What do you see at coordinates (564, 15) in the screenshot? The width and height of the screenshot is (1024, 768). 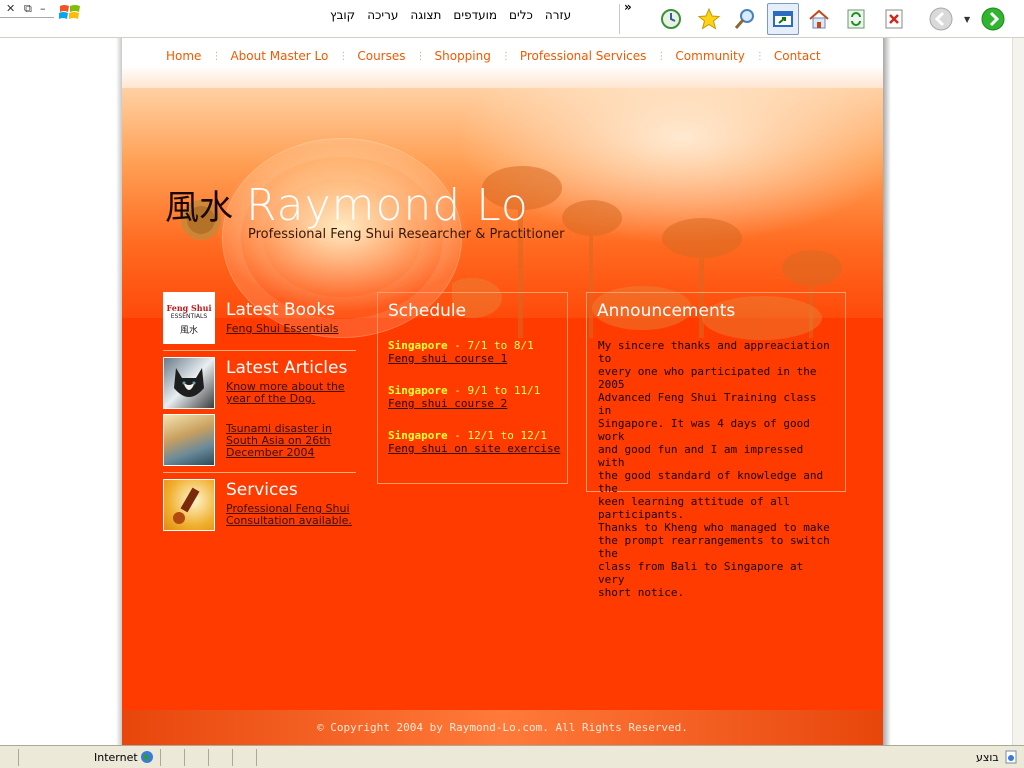 I see `menu-help: עזרה` at bounding box center [564, 15].